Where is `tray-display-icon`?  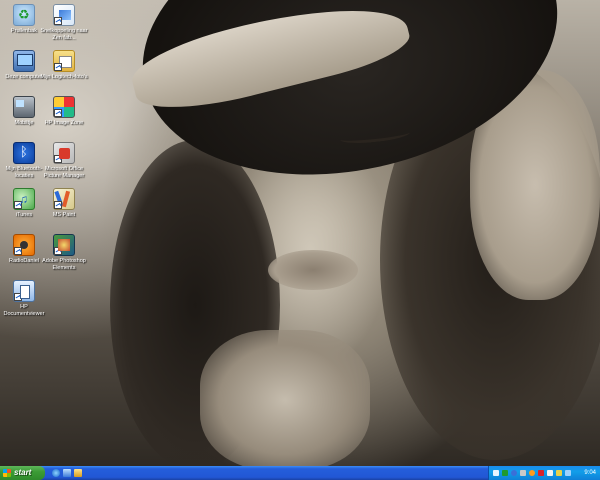
tray-display-icon is located at coordinates (568, 473).